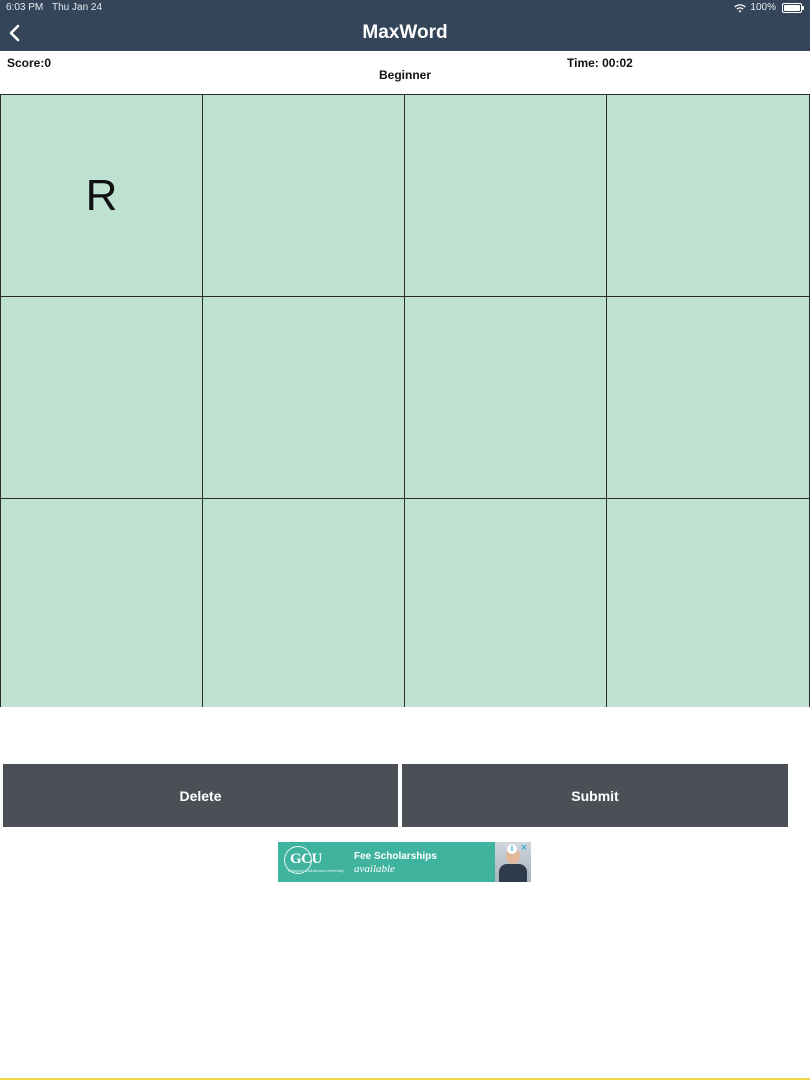 Image resolution: width=810 pixels, height=1080 pixels. I want to click on ad-subline: available, so click(374, 869).